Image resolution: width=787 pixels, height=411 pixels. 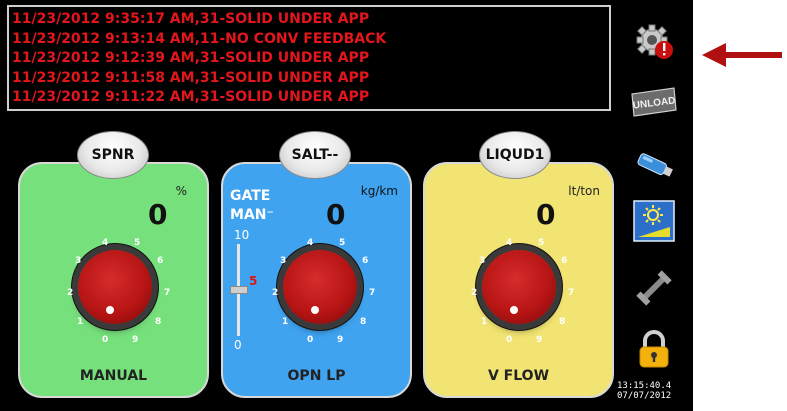 I want to click on unload-button: UNLOAD, so click(x=654, y=102).